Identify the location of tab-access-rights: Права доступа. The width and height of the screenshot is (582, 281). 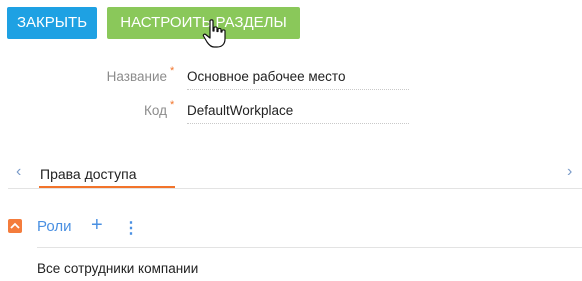
(88, 174).